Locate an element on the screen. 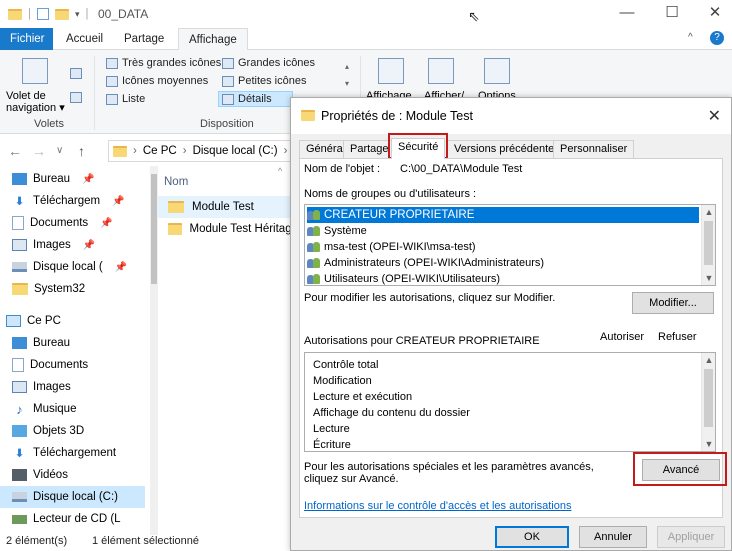 The height and width of the screenshot is (551, 732). address-bar: › Ce PC › Disque local (C:) › is located at coordinates (208, 151).